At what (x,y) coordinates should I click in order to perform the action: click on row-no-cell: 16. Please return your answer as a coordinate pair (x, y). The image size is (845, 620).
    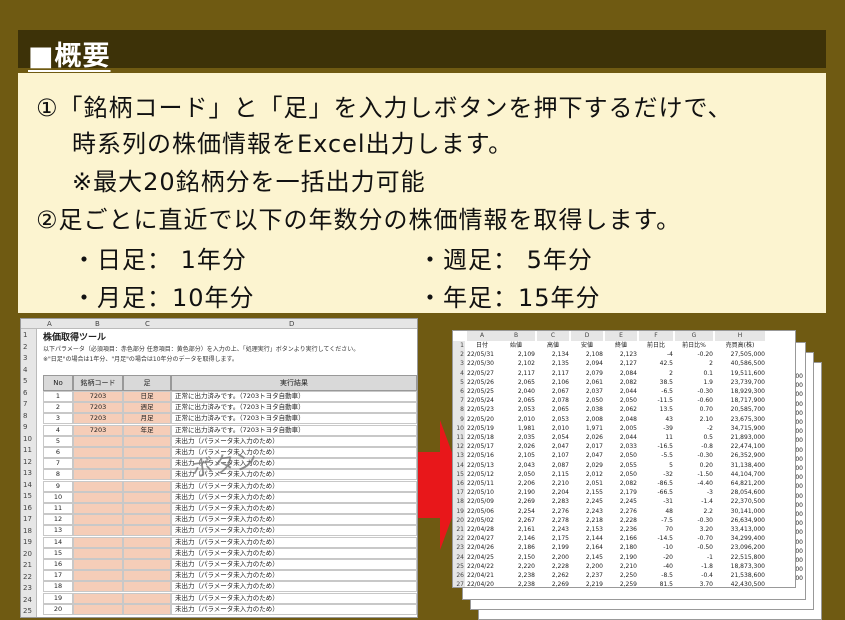
    Looking at the image, I should click on (58, 564).